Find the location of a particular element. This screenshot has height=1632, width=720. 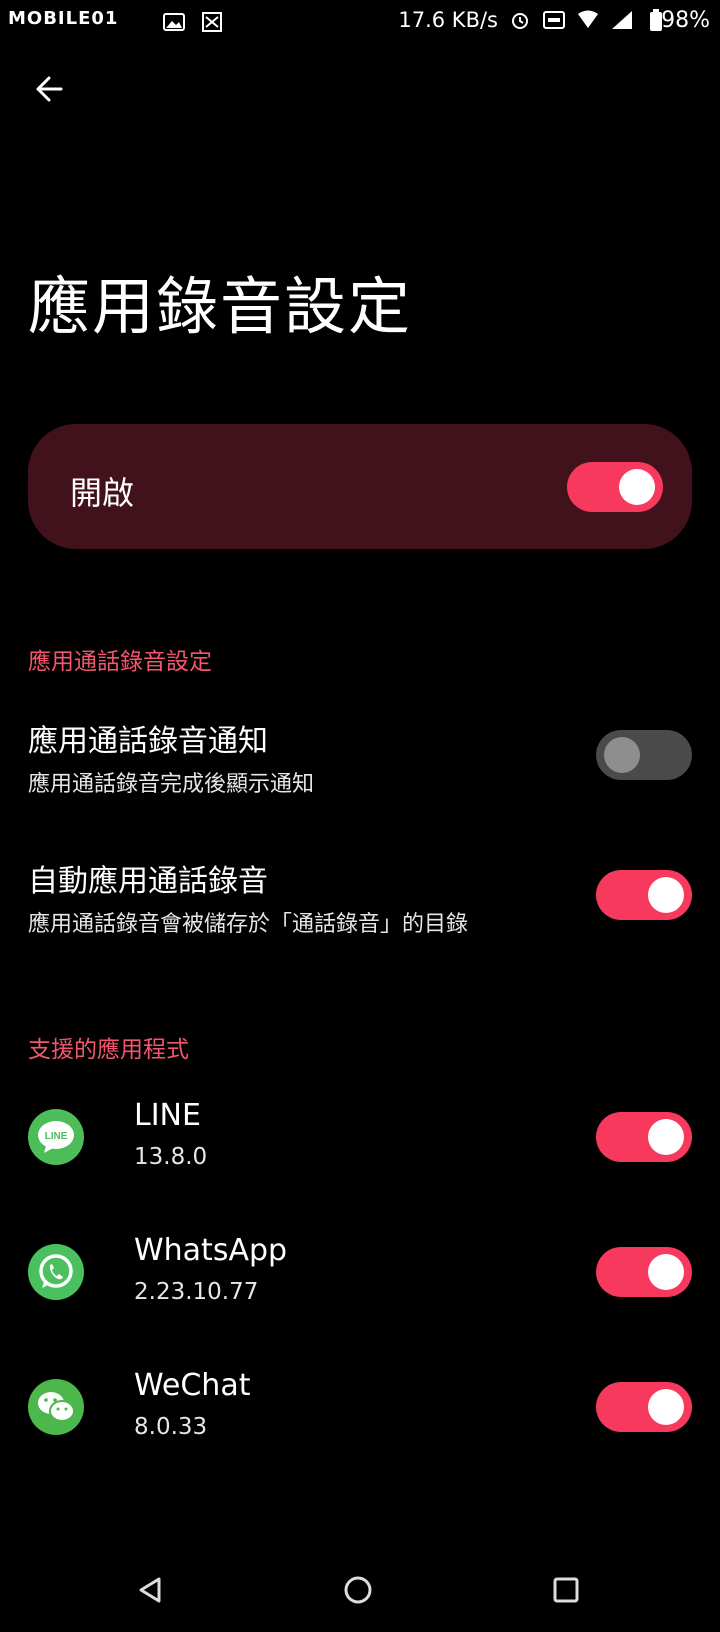

triangle-back-icon is located at coordinates (150, 1590).